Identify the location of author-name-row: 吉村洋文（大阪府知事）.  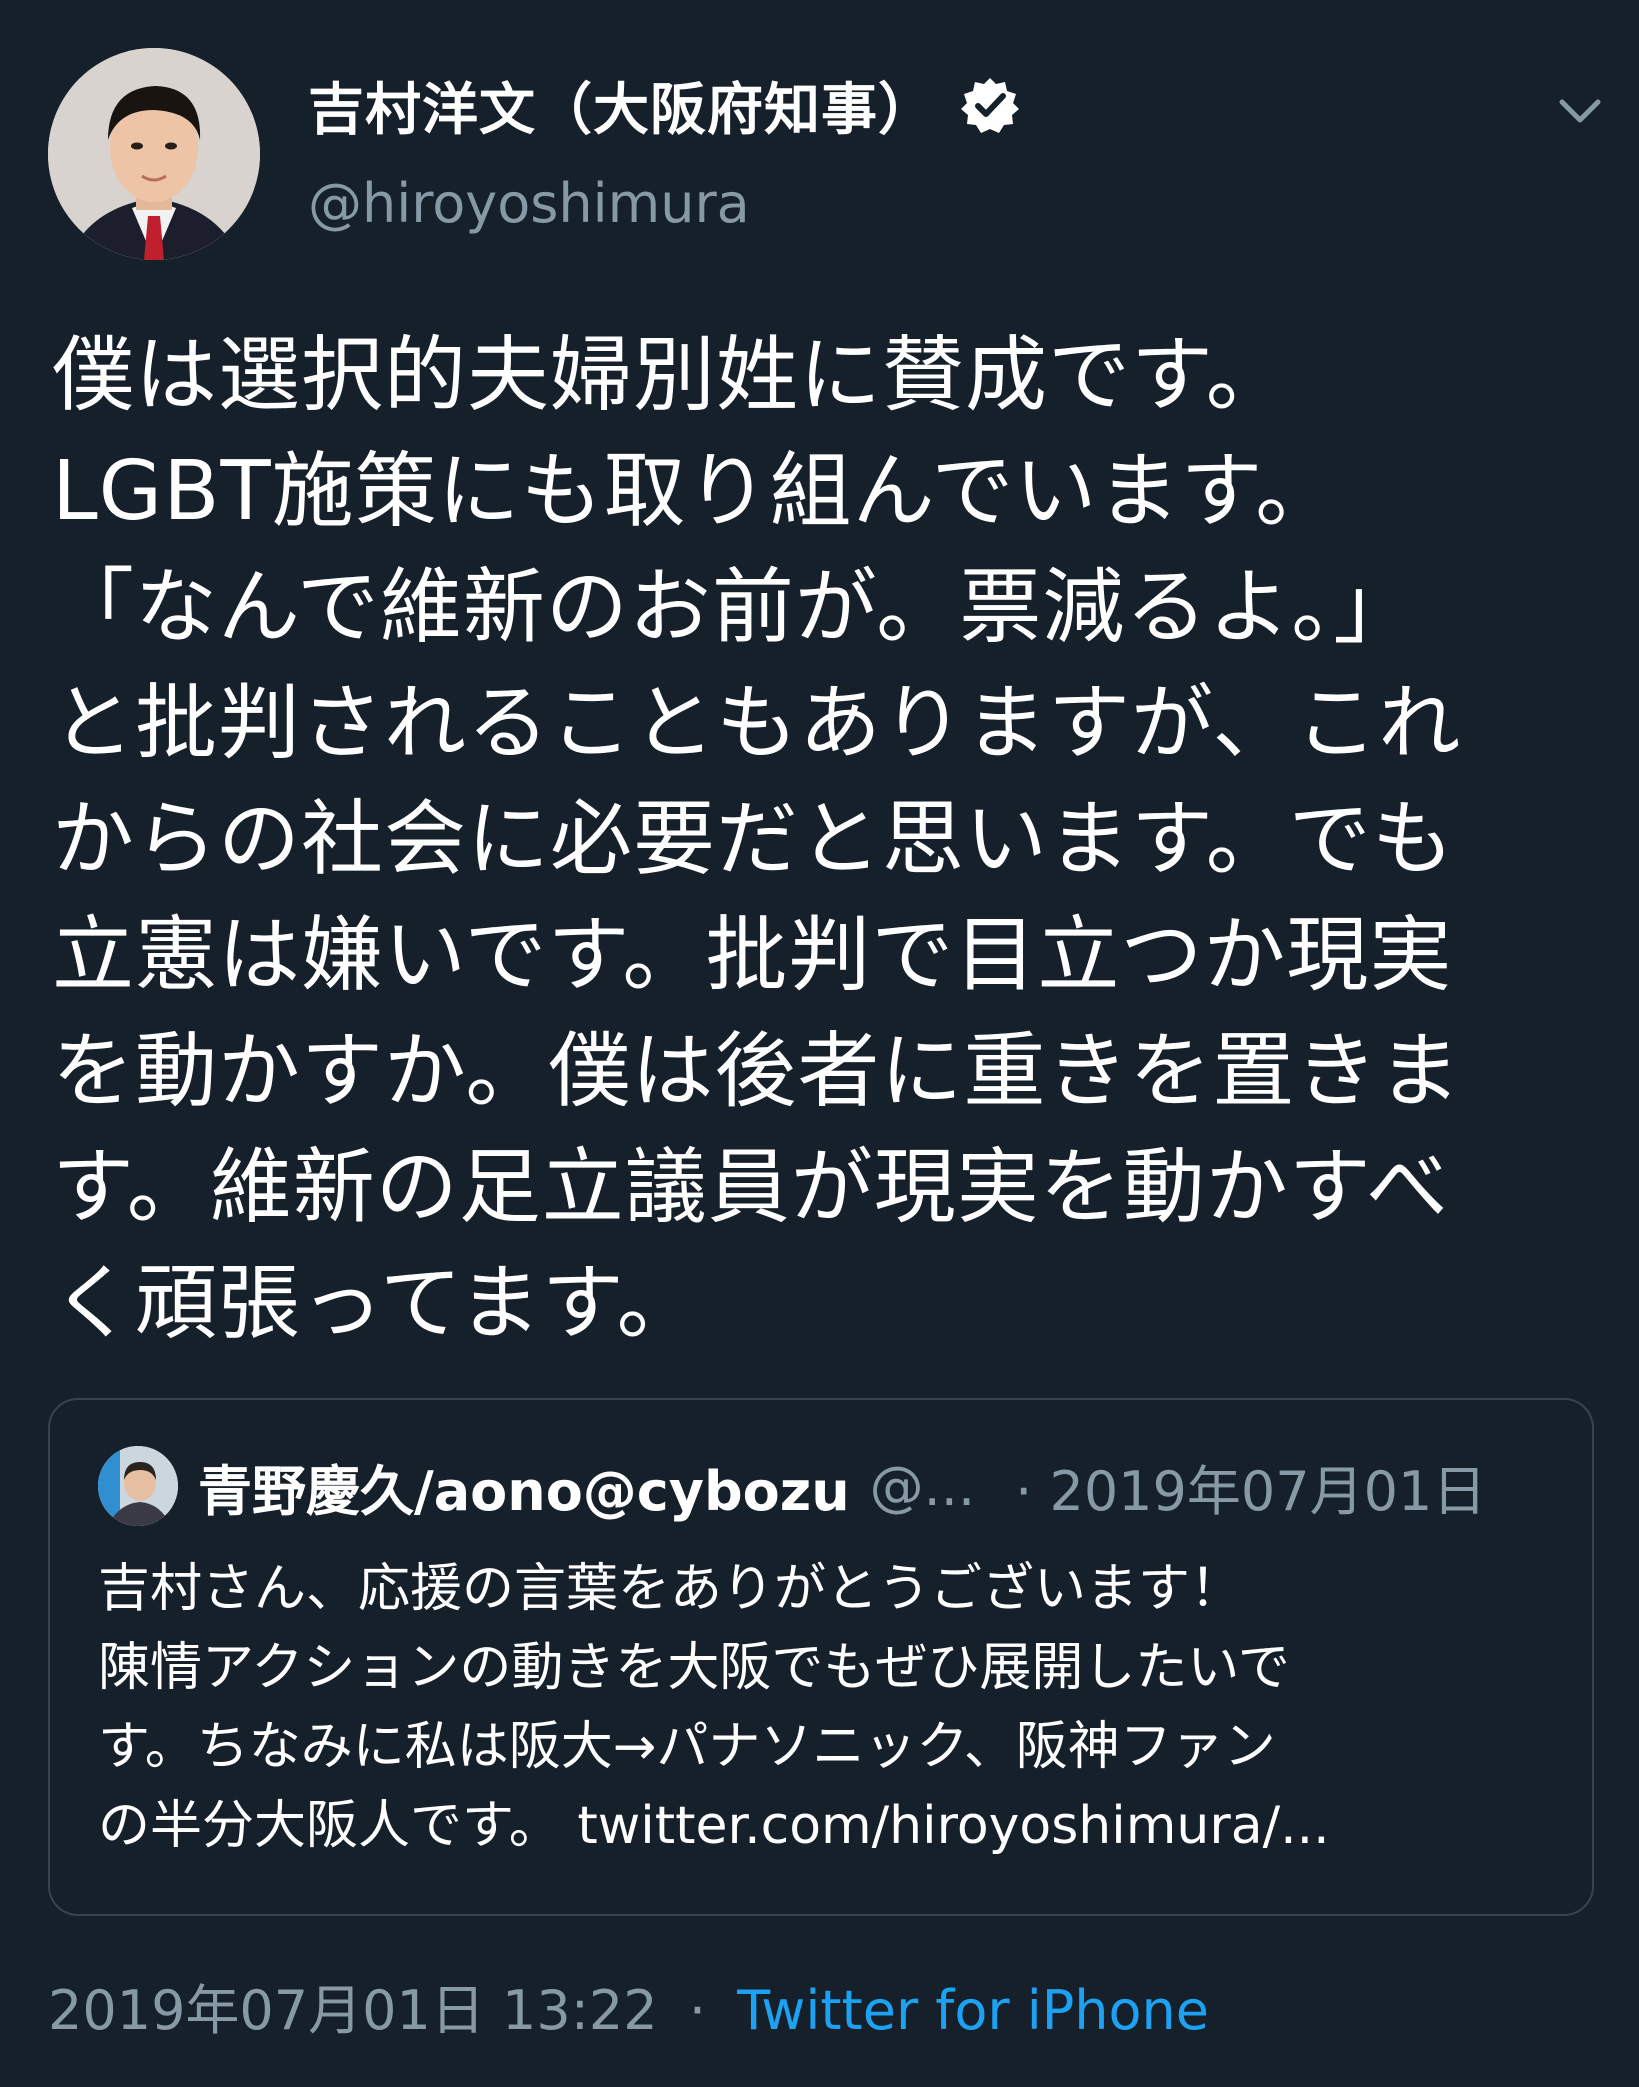
(663, 106).